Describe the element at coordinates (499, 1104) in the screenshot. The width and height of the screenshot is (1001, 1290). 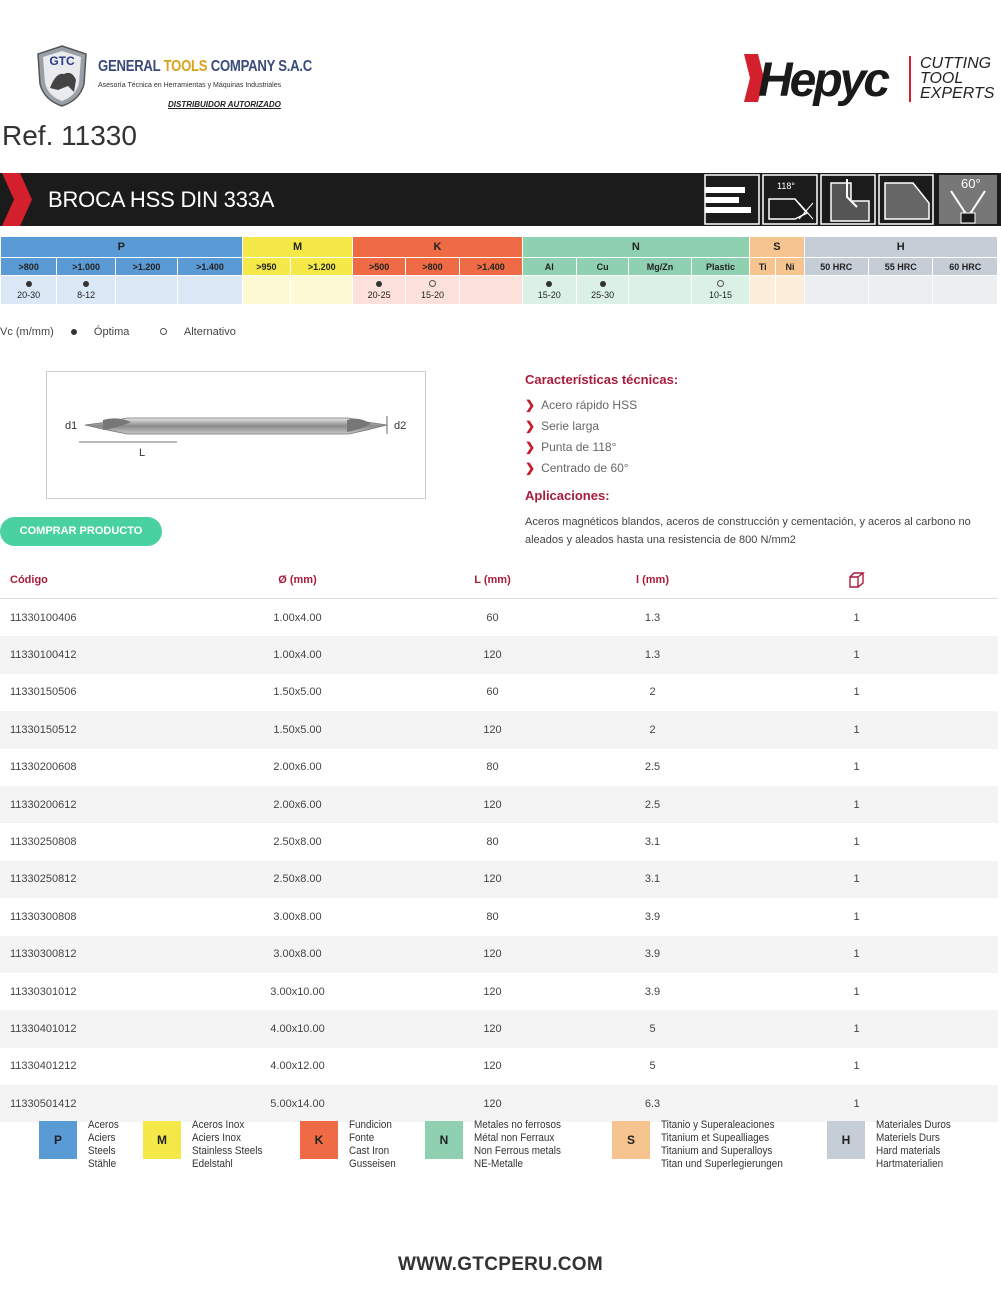
I see `table-row: 11330501412 5.00x14.00 120 6.3 1` at that location.